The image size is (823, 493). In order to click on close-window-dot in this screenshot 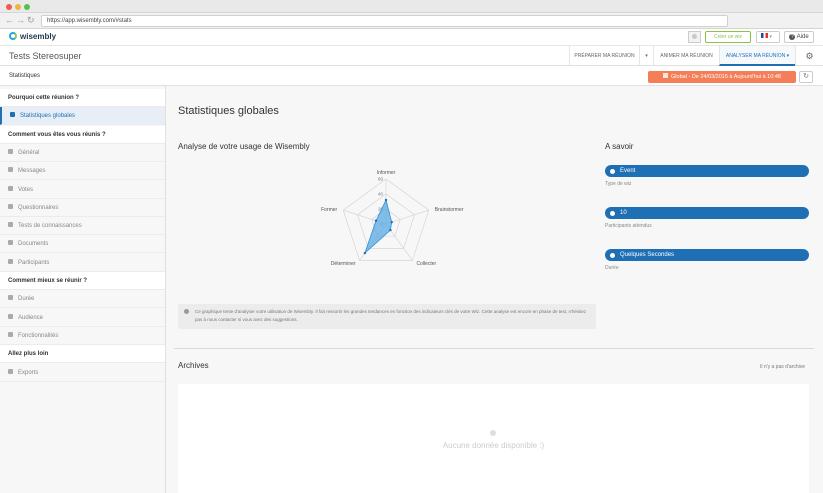, I will do `click(9, 7)`.